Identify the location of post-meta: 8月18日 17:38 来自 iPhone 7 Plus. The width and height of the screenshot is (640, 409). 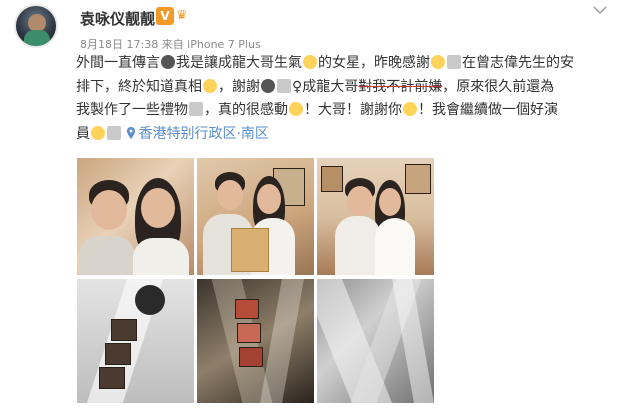
(170, 44).